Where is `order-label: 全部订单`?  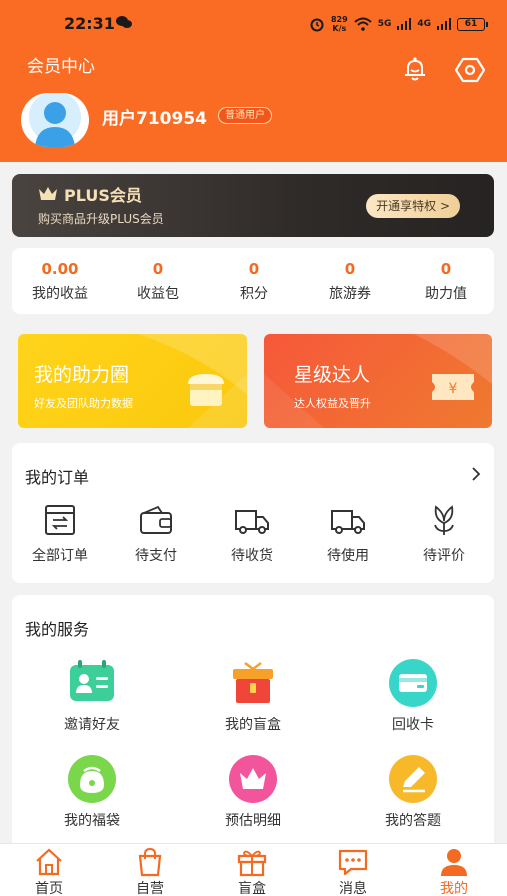 order-label: 全部订单 is located at coordinates (60, 556).